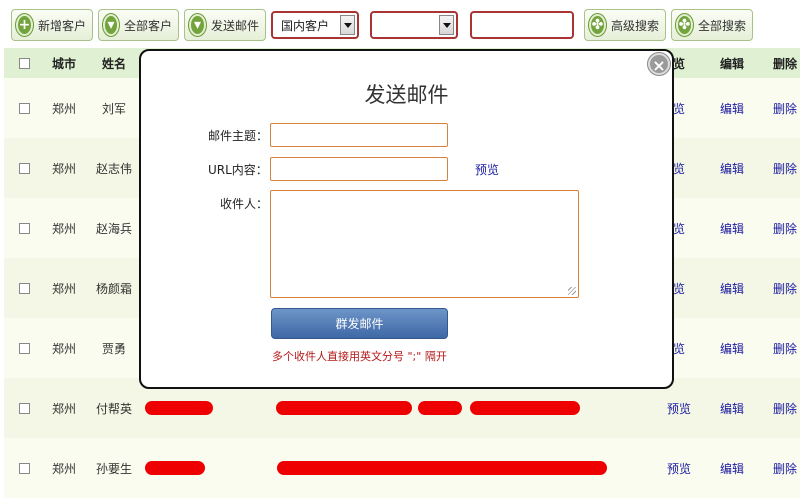 The width and height of the screenshot is (804, 500). I want to click on subject-input, so click(359, 135).